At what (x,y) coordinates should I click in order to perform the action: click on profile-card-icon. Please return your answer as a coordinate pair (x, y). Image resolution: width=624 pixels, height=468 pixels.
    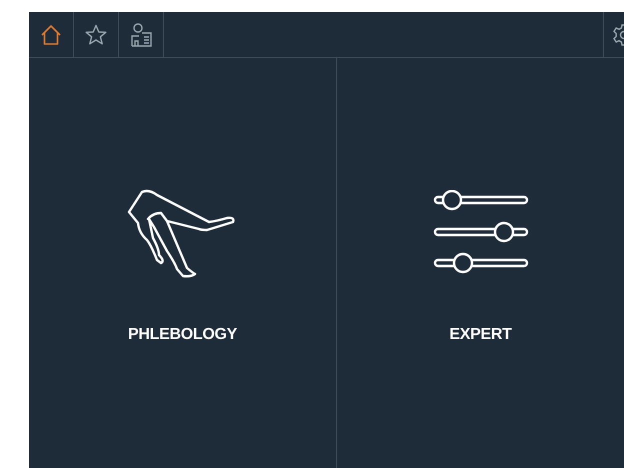
    Looking at the image, I should click on (141, 35).